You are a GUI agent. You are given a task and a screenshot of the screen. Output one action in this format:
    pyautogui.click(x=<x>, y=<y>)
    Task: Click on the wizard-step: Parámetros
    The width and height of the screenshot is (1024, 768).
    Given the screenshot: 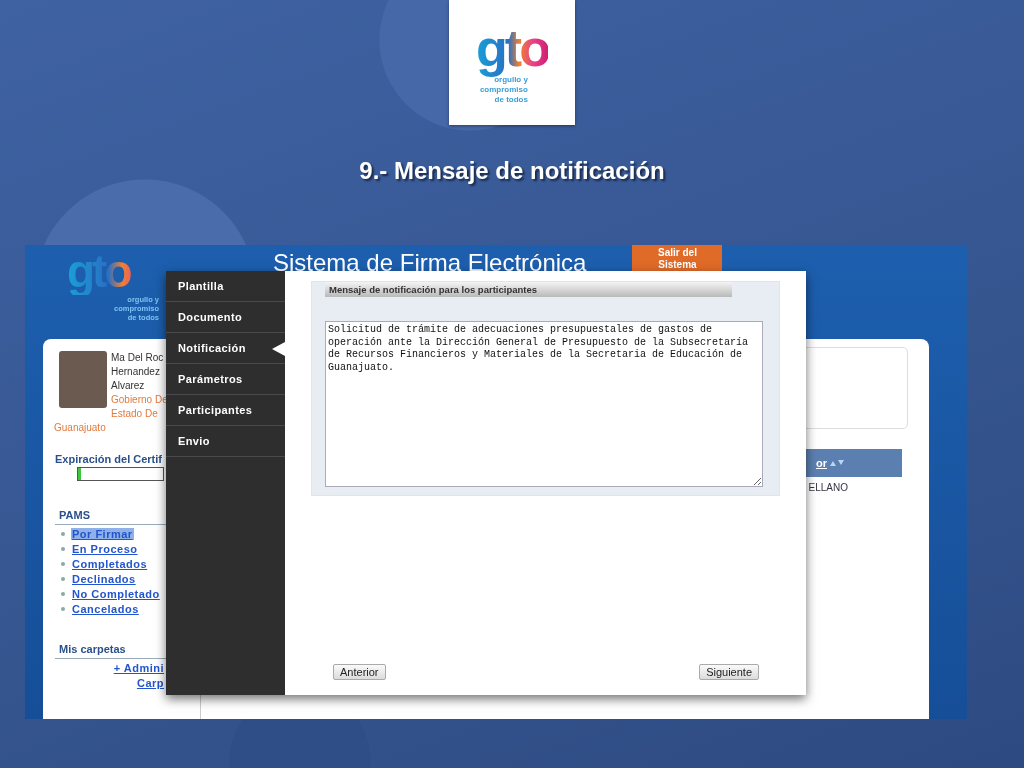 What is the action you would take?
    pyautogui.click(x=225, y=379)
    